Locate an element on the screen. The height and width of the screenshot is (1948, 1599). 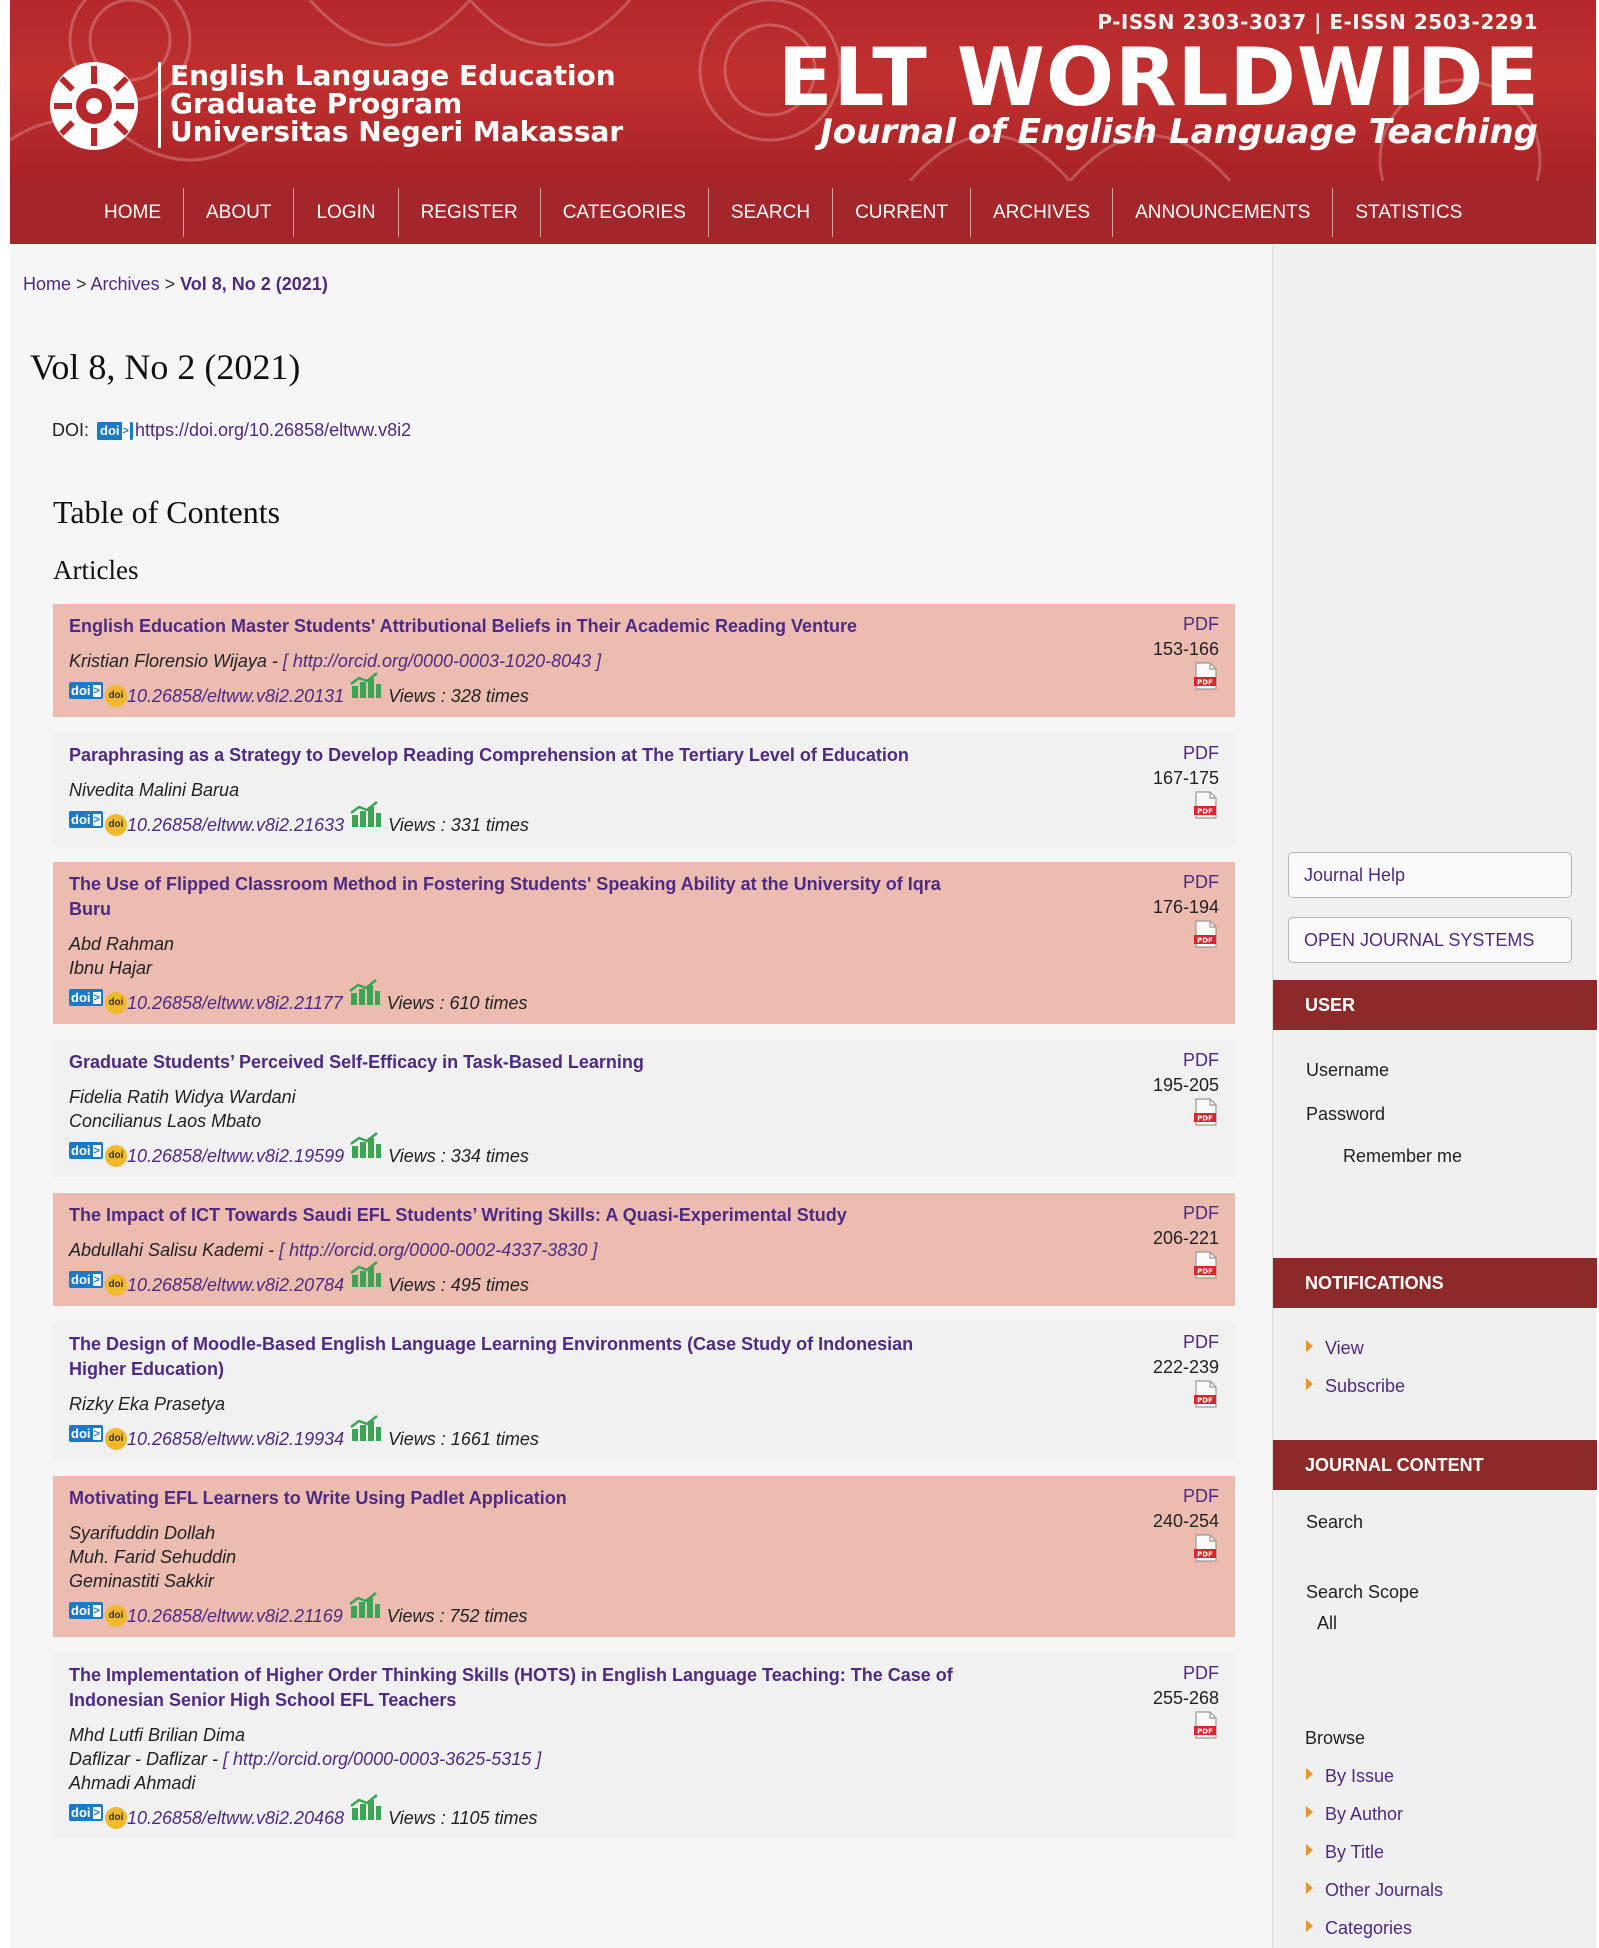
nav-categories: CATEGORIES is located at coordinates (625, 212).